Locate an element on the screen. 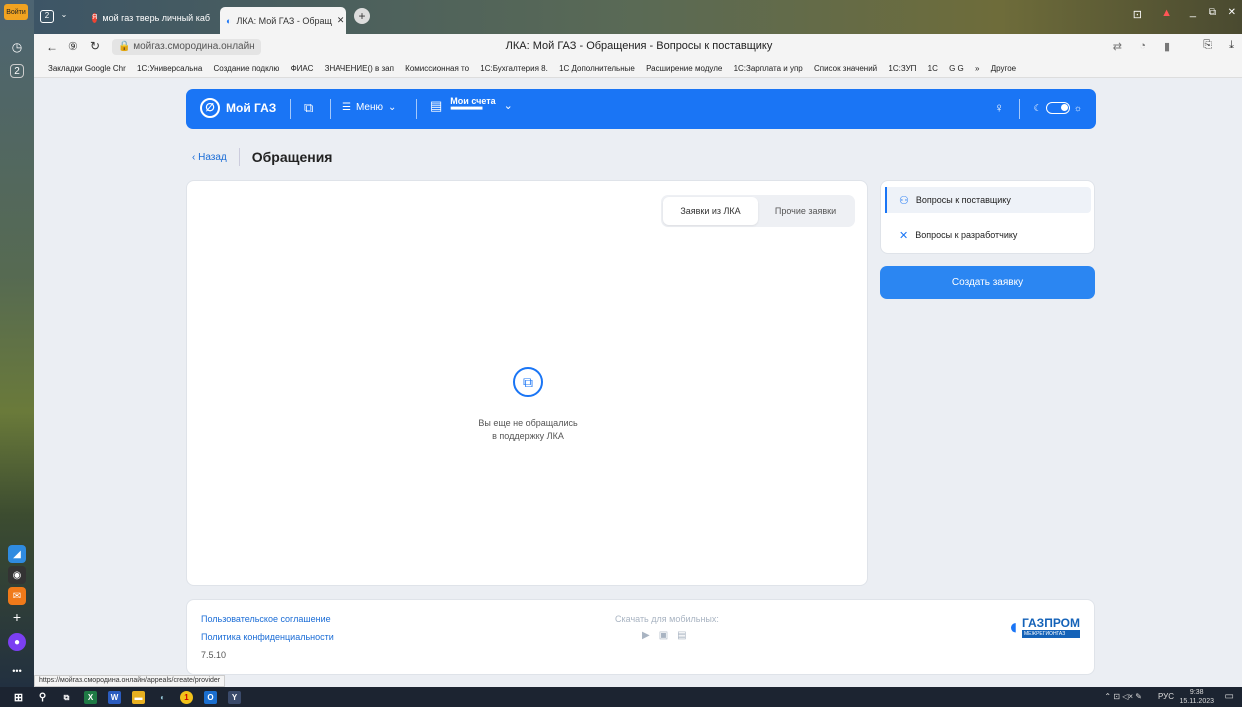 Image resolution: width=1242 pixels, height=707 pixels. word-icon: W is located at coordinates (114, 697).